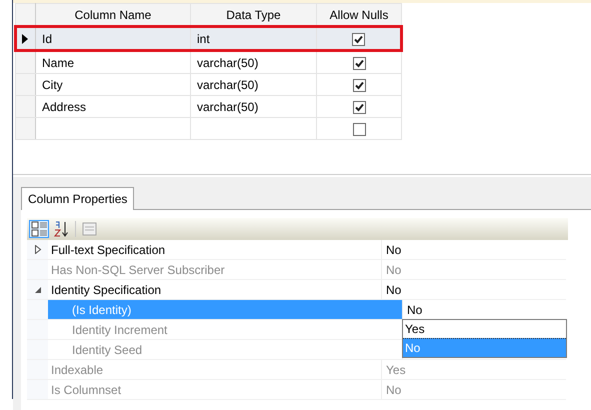 This screenshot has width=591, height=410. What do you see at coordinates (113, 15) in the screenshot?
I see `column-header: Column Name` at bounding box center [113, 15].